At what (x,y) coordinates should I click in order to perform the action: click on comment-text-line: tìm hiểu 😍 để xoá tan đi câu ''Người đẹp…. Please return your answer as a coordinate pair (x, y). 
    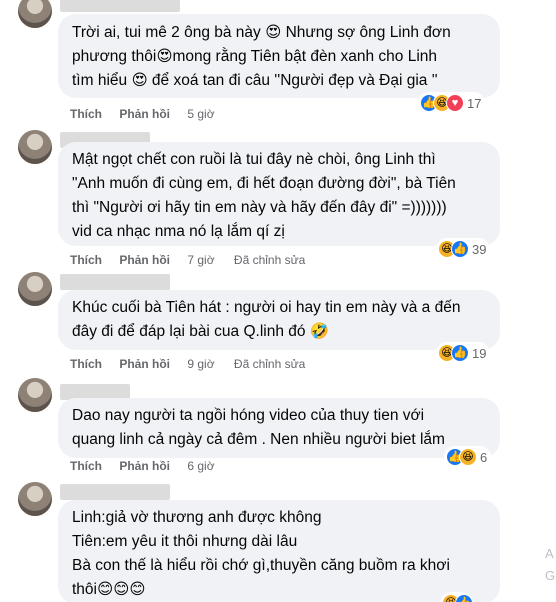
    Looking at the image, I should click on (255, 80).